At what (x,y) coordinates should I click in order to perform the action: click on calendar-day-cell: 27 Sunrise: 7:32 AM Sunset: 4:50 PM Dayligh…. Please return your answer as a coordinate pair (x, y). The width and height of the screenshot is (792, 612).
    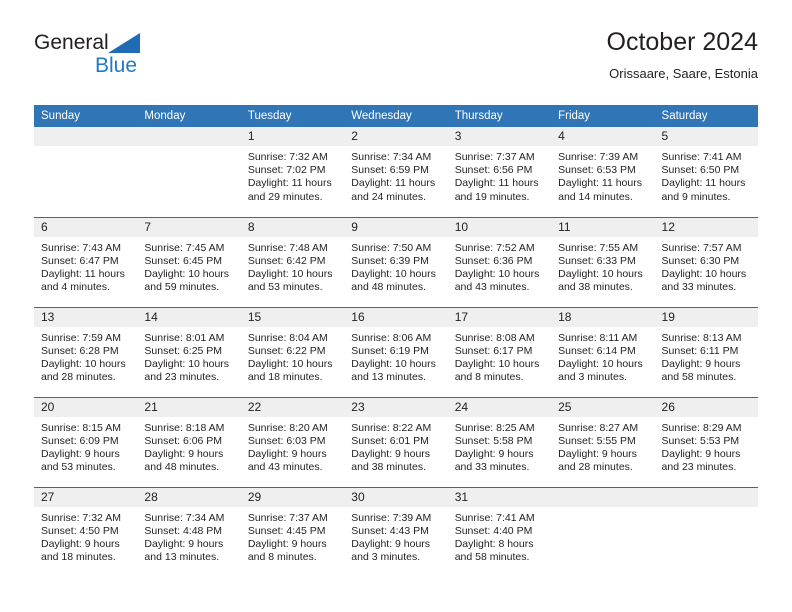
    Looking at the image, I should click on (86, 531).